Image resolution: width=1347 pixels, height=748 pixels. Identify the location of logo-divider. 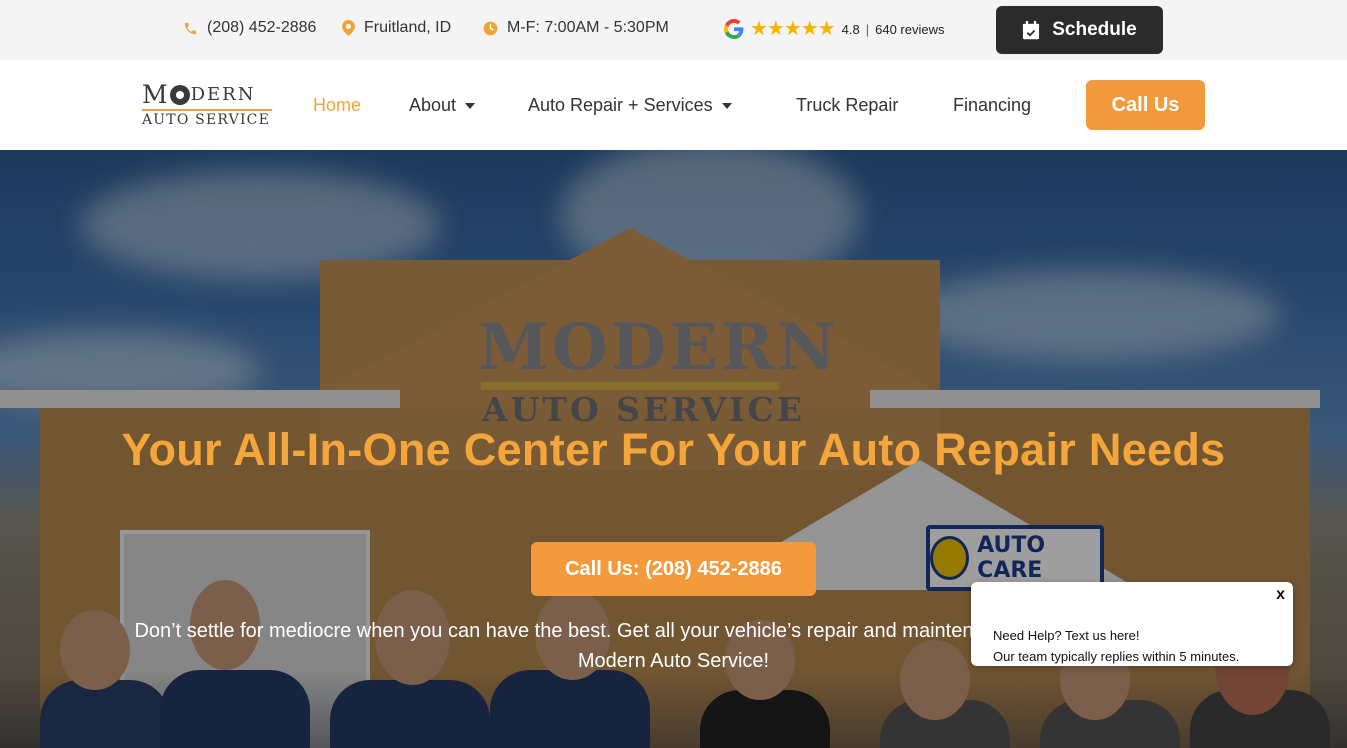
(207, 110).